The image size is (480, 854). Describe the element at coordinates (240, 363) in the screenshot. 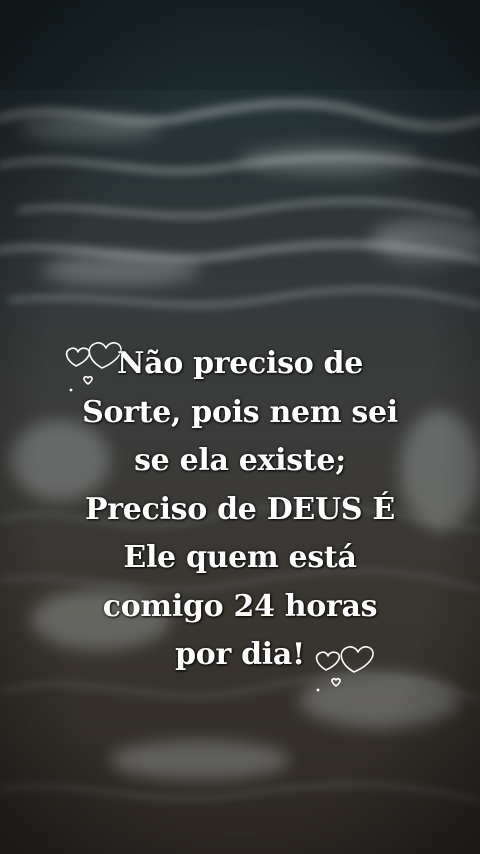

I see `quote-line-1: Não preciso de` at that location.